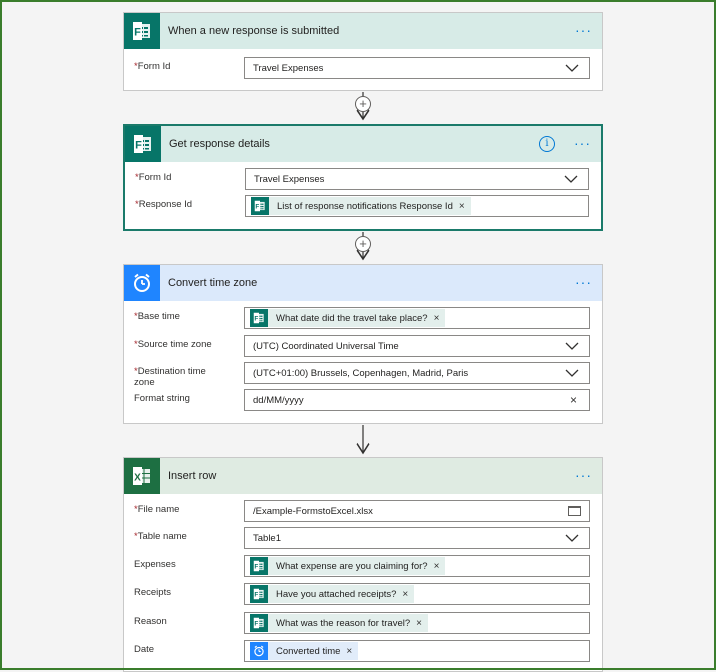 The width and height of the screenshot is (716, 672). Describe the element at coordinates (157, 316) in the screenshot. I see `base-time-label: *Base time` at that location.